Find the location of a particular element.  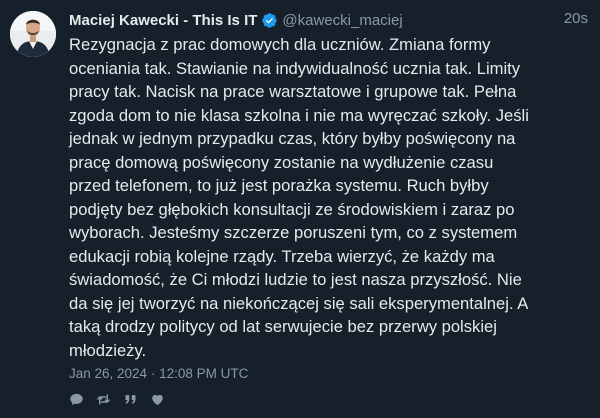

heart-icon is located at coordinates (157, 399).